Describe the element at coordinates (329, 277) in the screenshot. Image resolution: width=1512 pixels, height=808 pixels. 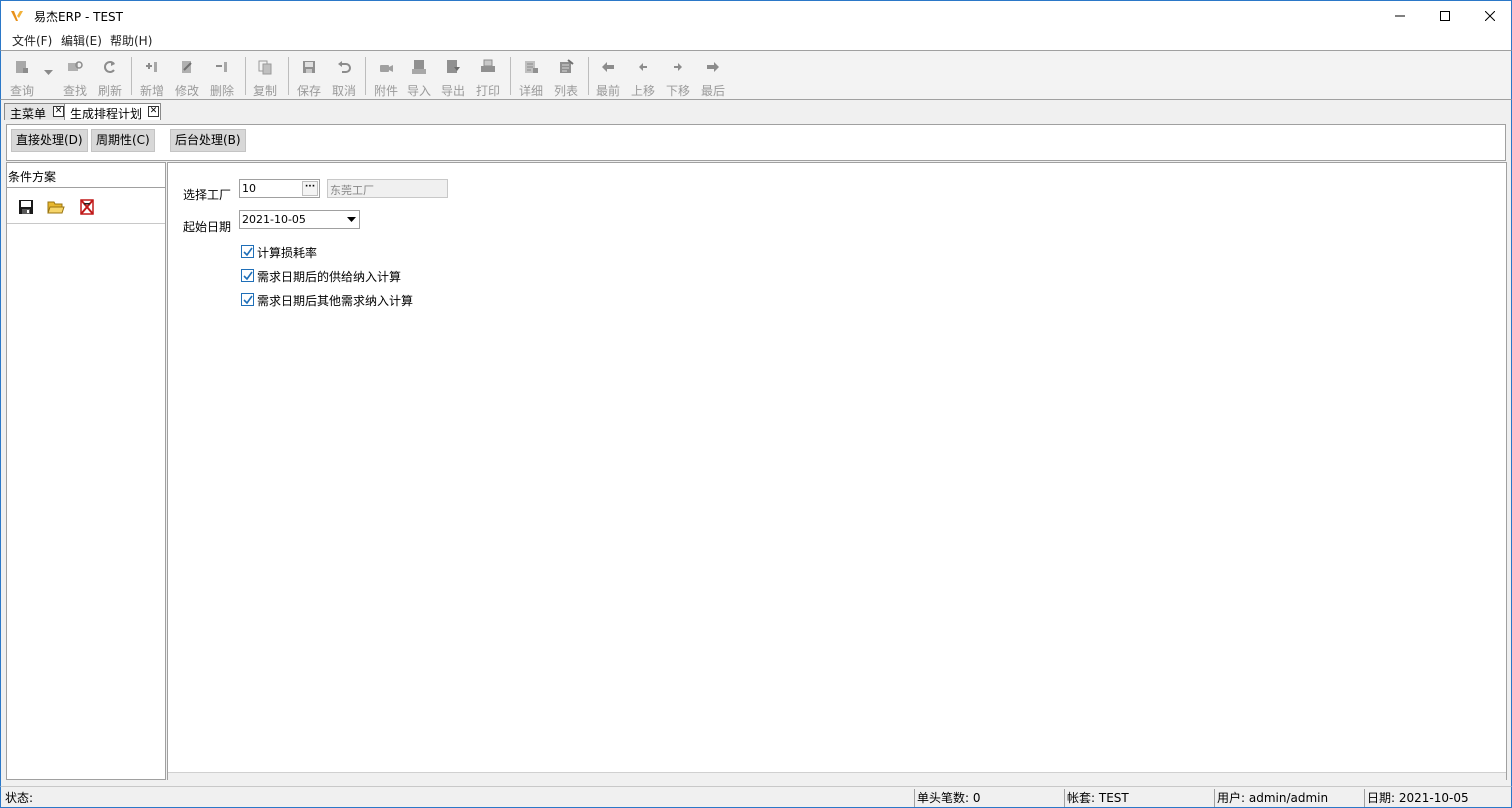
I see `checkbox-label: 需求日期后的供给纳入计算` at that location.